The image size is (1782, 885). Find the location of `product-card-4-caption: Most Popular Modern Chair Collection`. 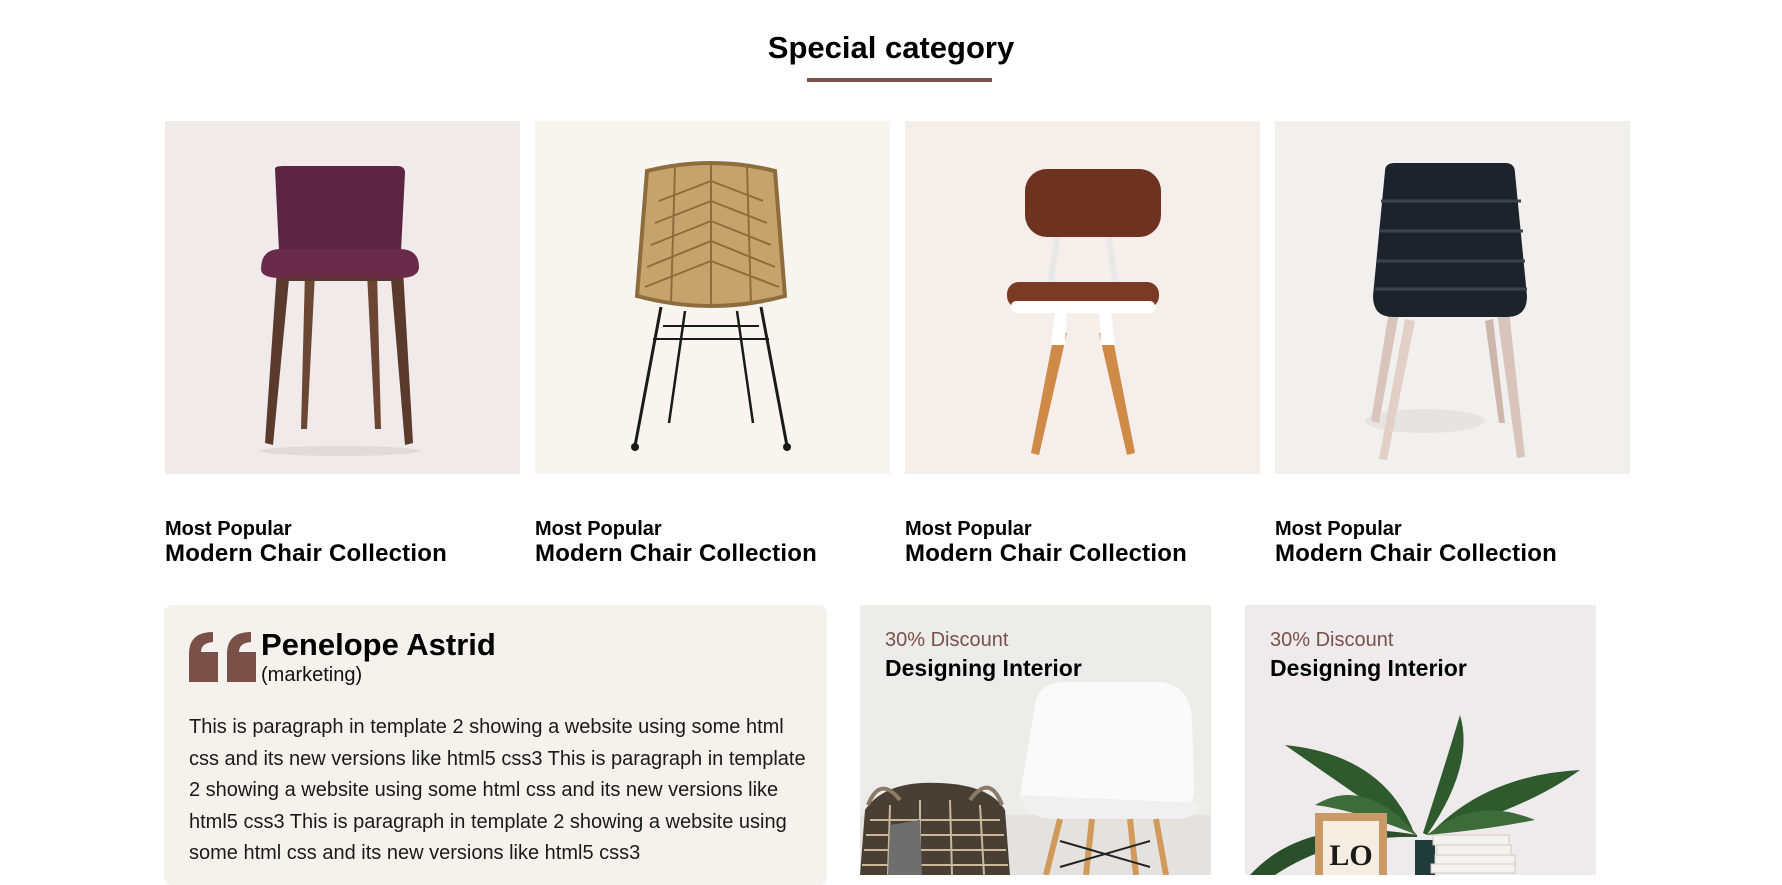

product-card-4-caption: Most Popular Modern Chair Collection is located at coordinates (1455, 543).